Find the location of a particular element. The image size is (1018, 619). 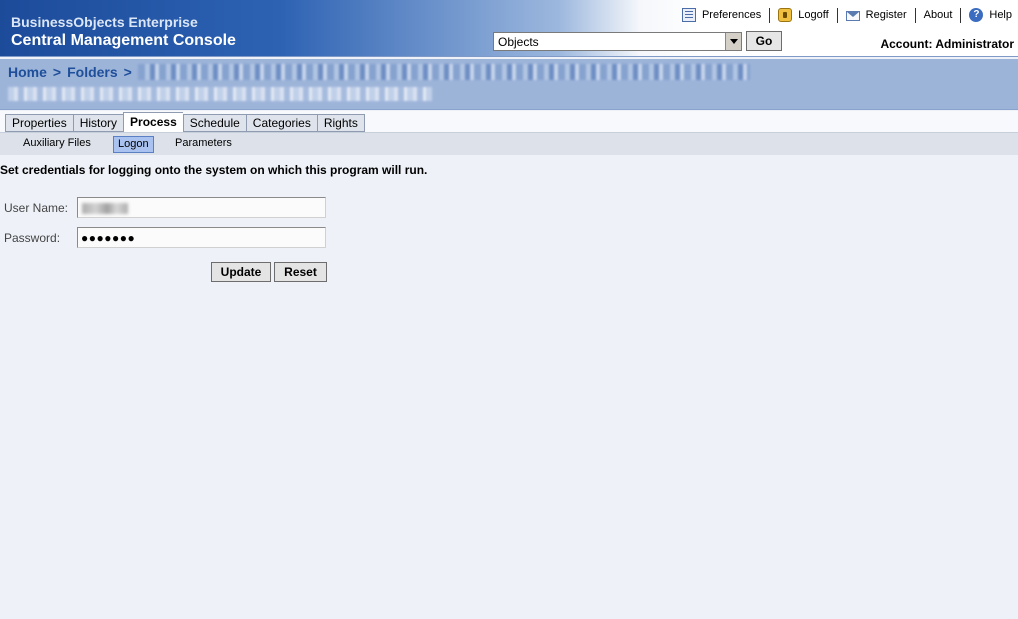

about-label: About is located at coordinates (938, 15).